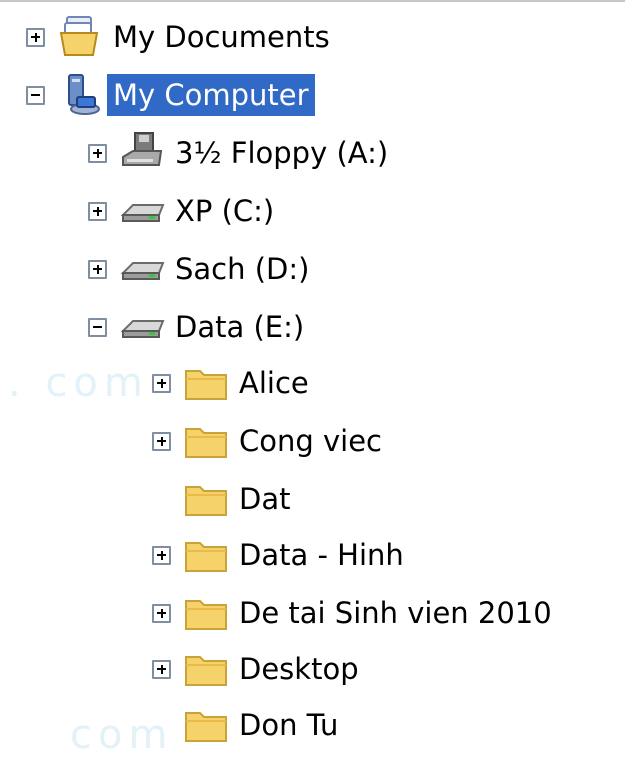 Image resolution: width=625 pixels, height=758 pixels. I want to click on tree-item-folder: Alice, so click(233, 383).